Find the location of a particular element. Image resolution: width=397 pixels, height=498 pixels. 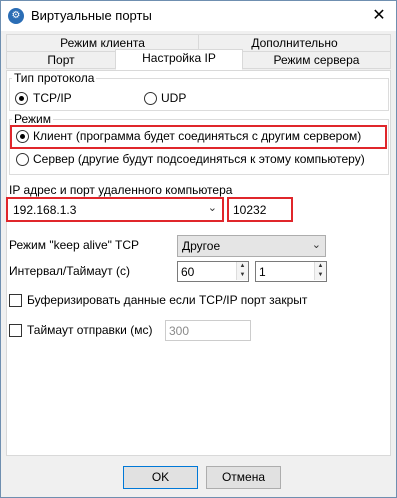

close-icon: ✕ is located at coordinates (379, 16).